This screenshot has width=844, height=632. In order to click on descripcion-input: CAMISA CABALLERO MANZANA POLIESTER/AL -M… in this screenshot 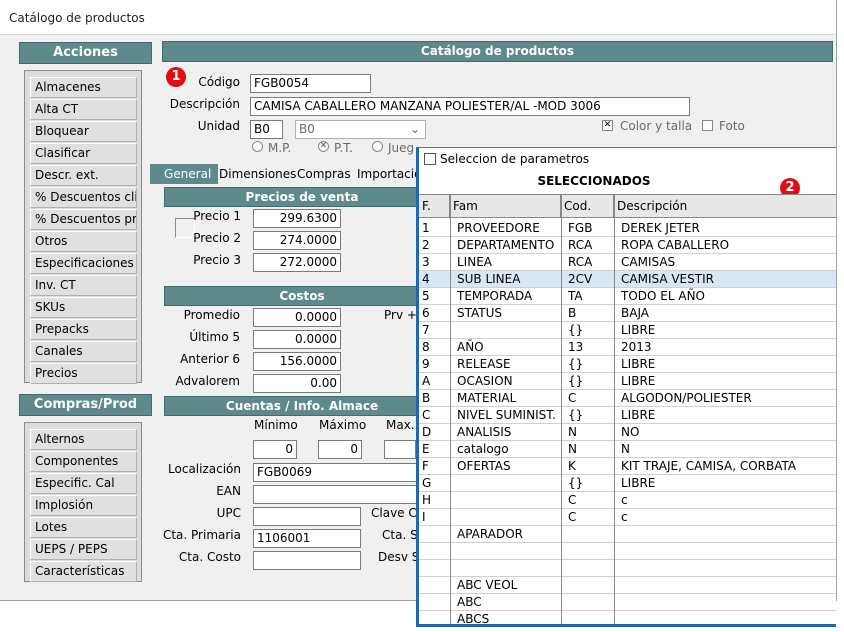, I will do `click(470, 106)`.